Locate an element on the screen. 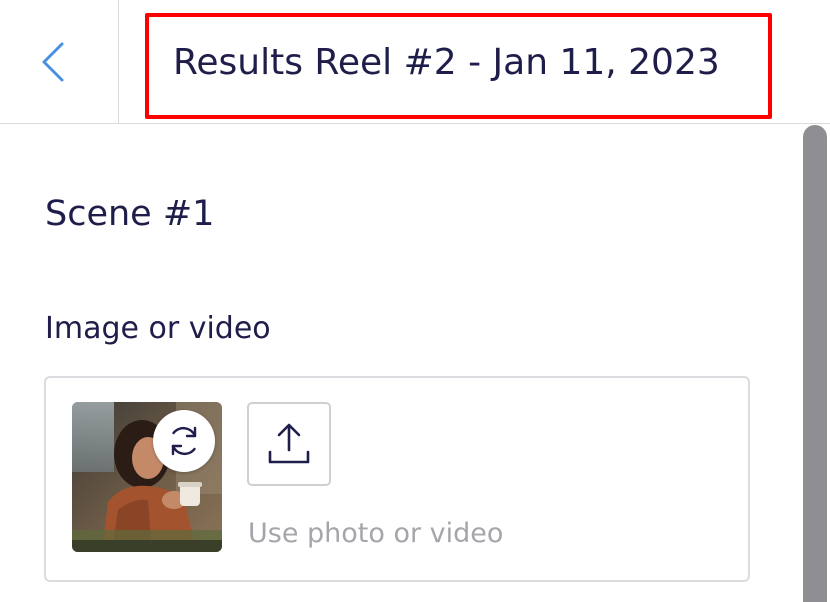  chevron-left-icon is located at coordinates (53, 62).